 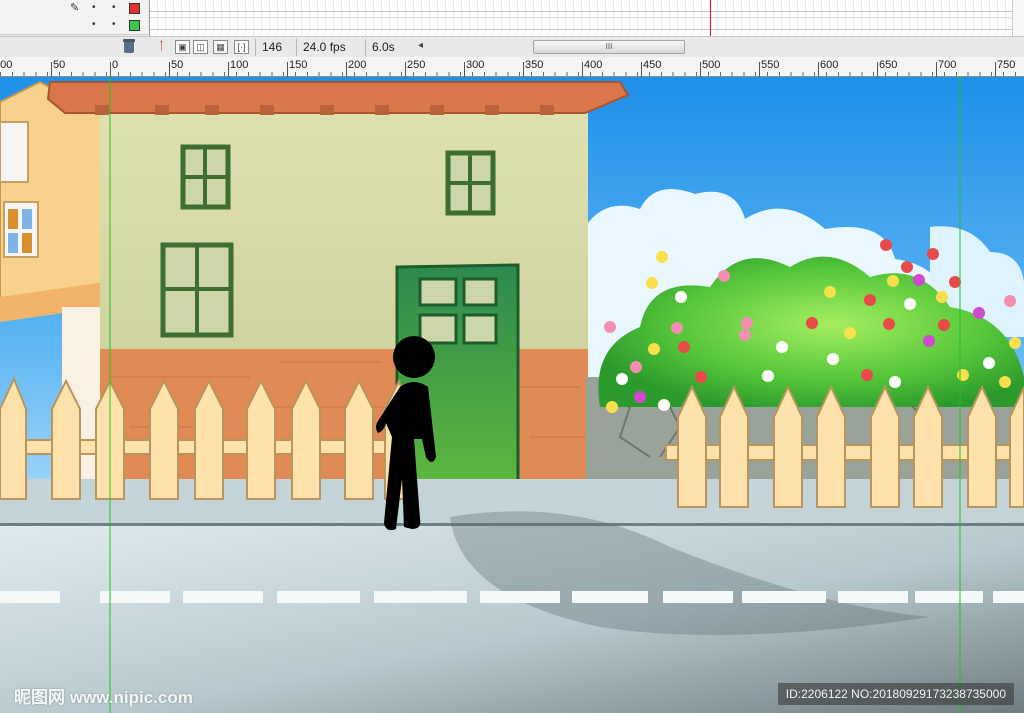 I want to click on ruler-label: 400, so click(x=593, y=65).